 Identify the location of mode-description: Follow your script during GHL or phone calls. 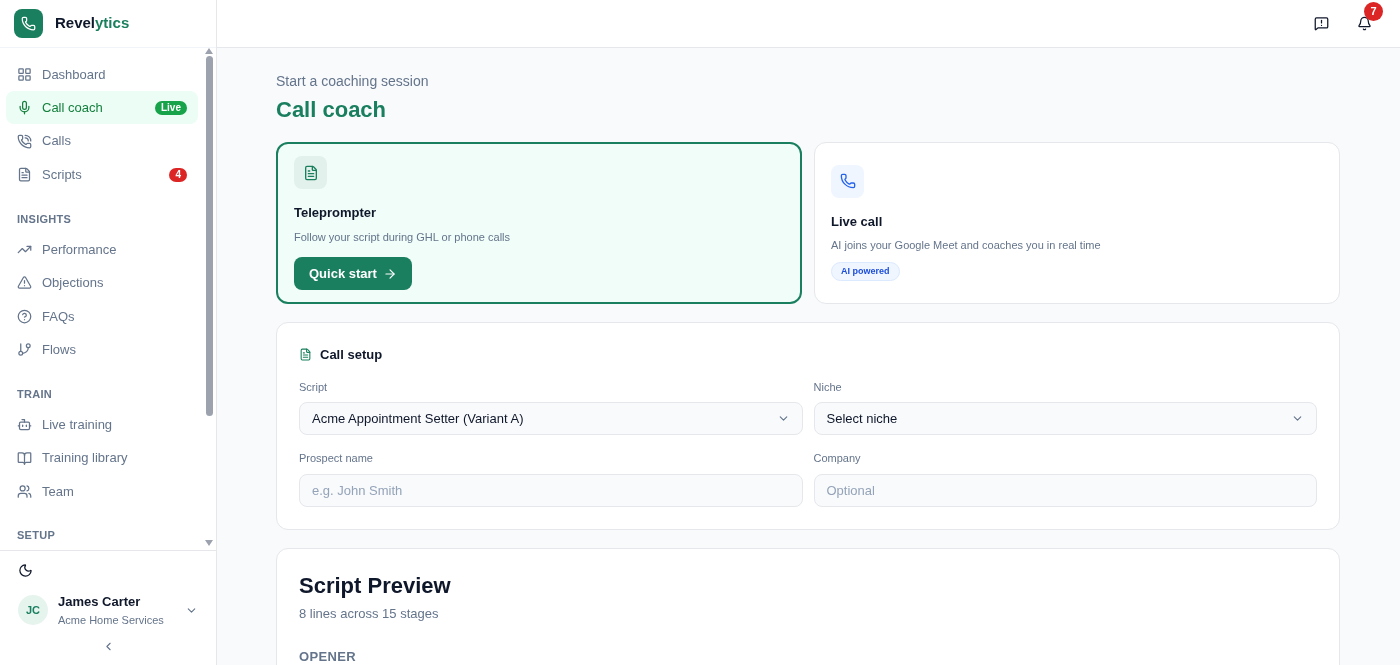
(403, 237).